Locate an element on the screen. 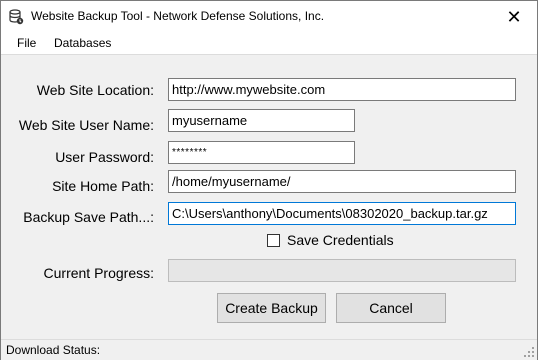 This screenshot has height=361, width=538. progress-label: Current Progress: is located at coordinates (98, 273).